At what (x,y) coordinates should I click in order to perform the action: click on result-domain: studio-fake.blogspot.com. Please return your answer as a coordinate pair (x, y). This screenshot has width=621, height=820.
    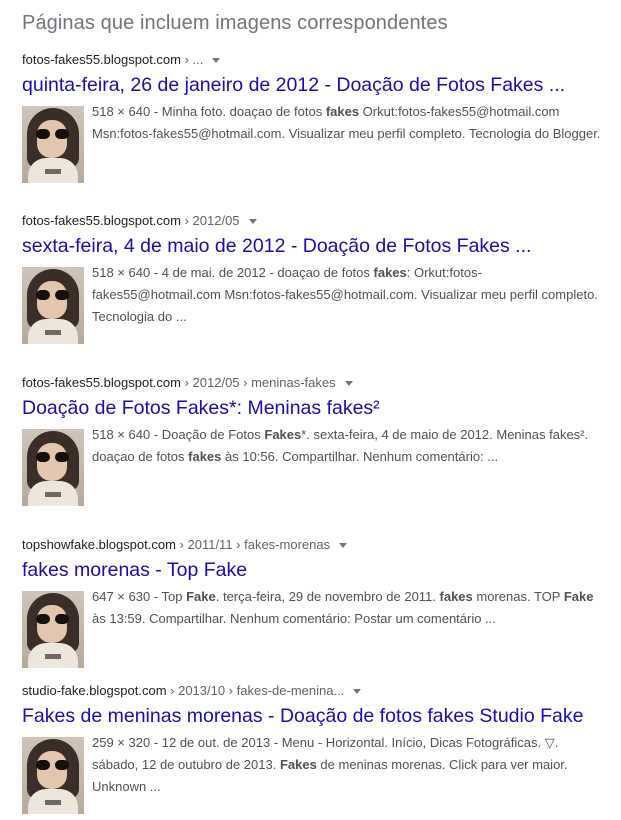
    Looking at the image, I should click on (94, 690).